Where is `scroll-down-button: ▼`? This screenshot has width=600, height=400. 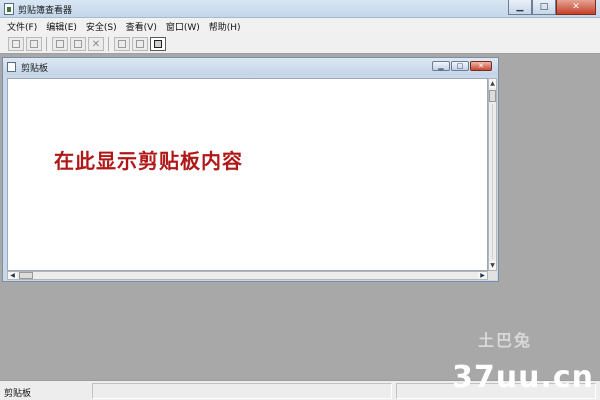 scroll-down-button: ▼ is located at coordinates (492, 265).